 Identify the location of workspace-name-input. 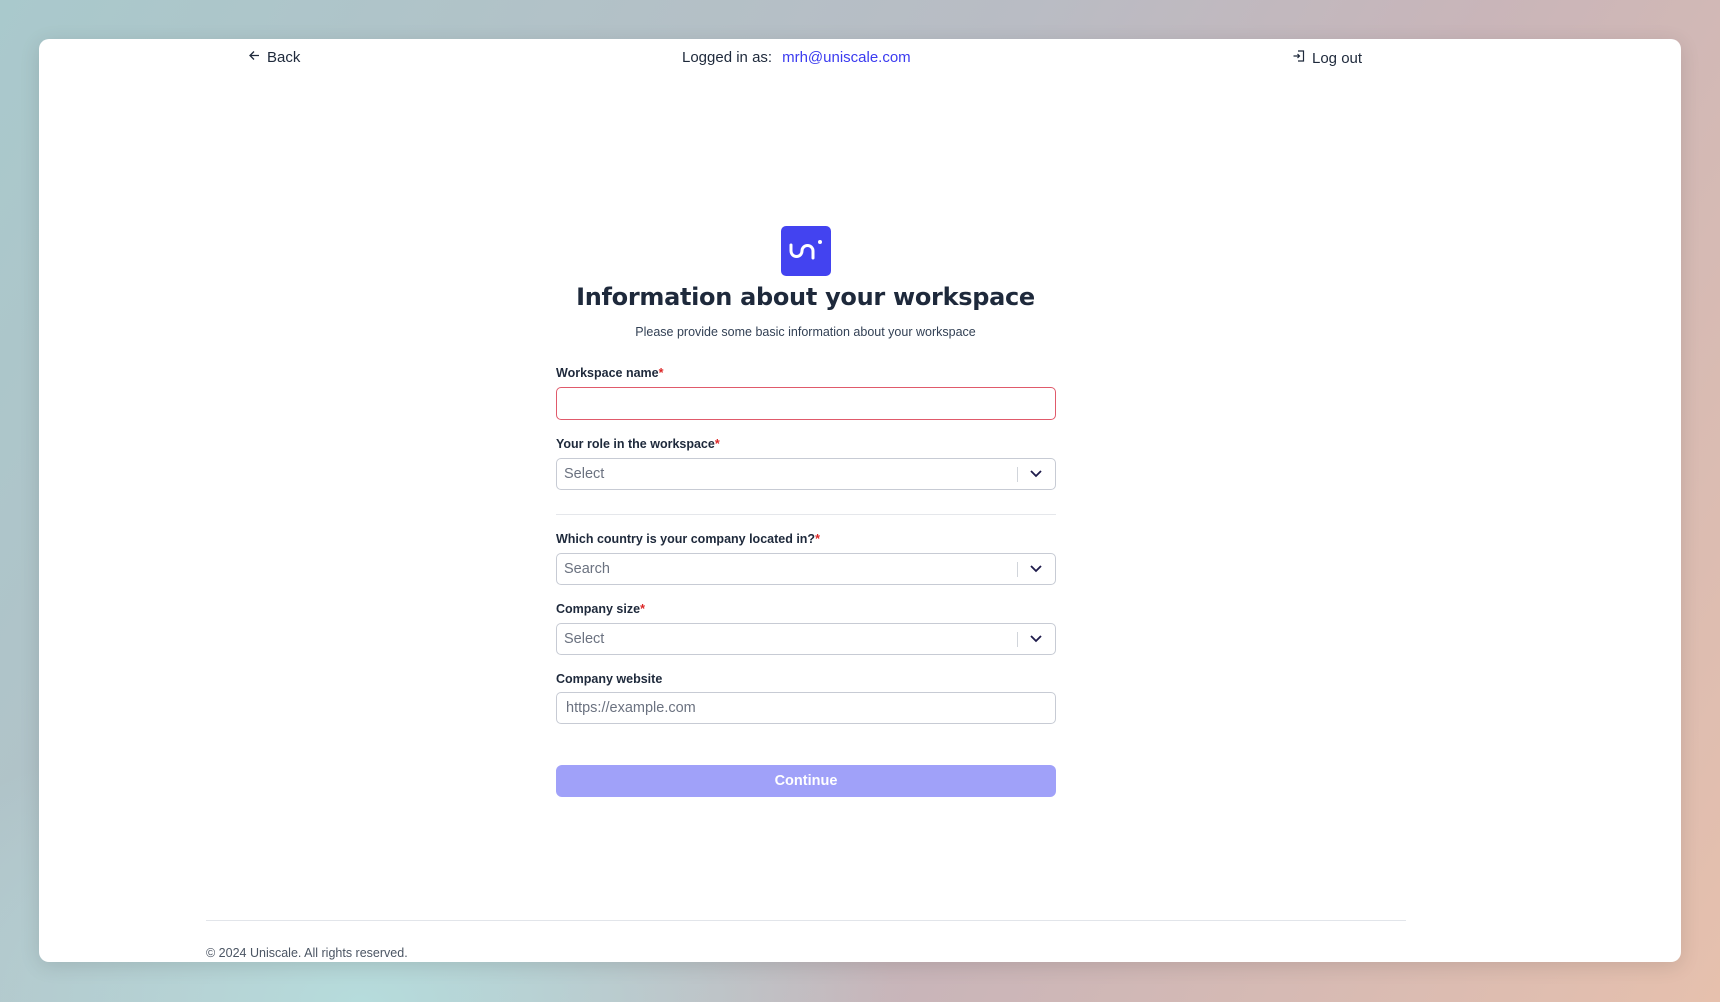
(806, 403).